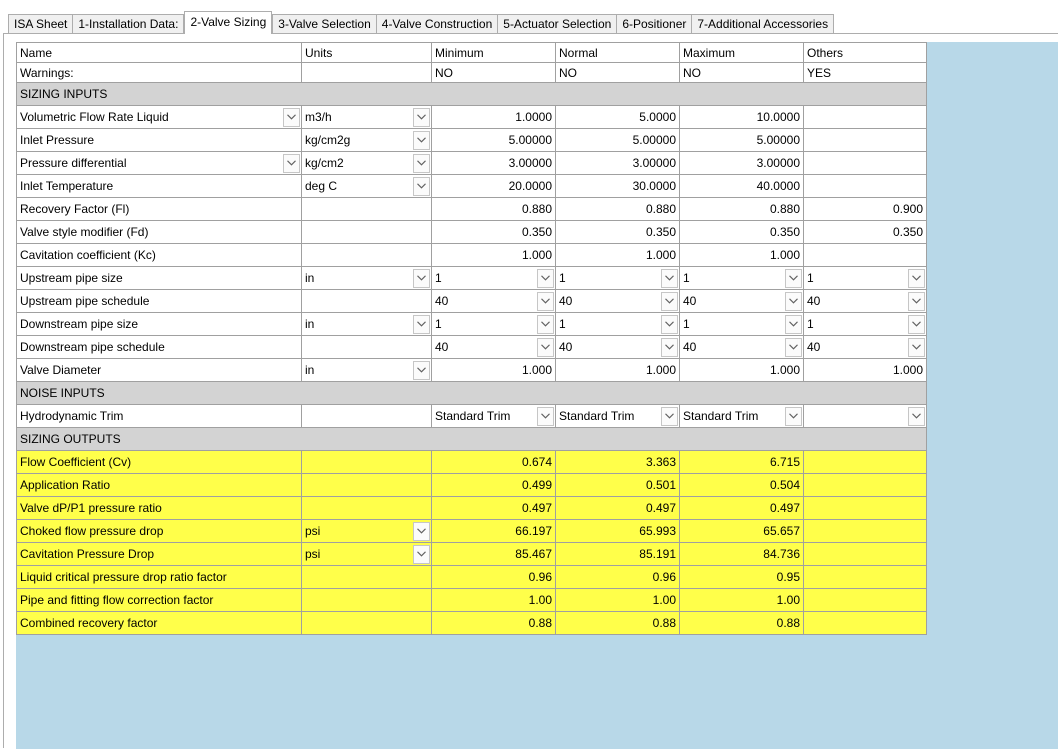  I want to click on dropdown-cell, so click(866, 416).